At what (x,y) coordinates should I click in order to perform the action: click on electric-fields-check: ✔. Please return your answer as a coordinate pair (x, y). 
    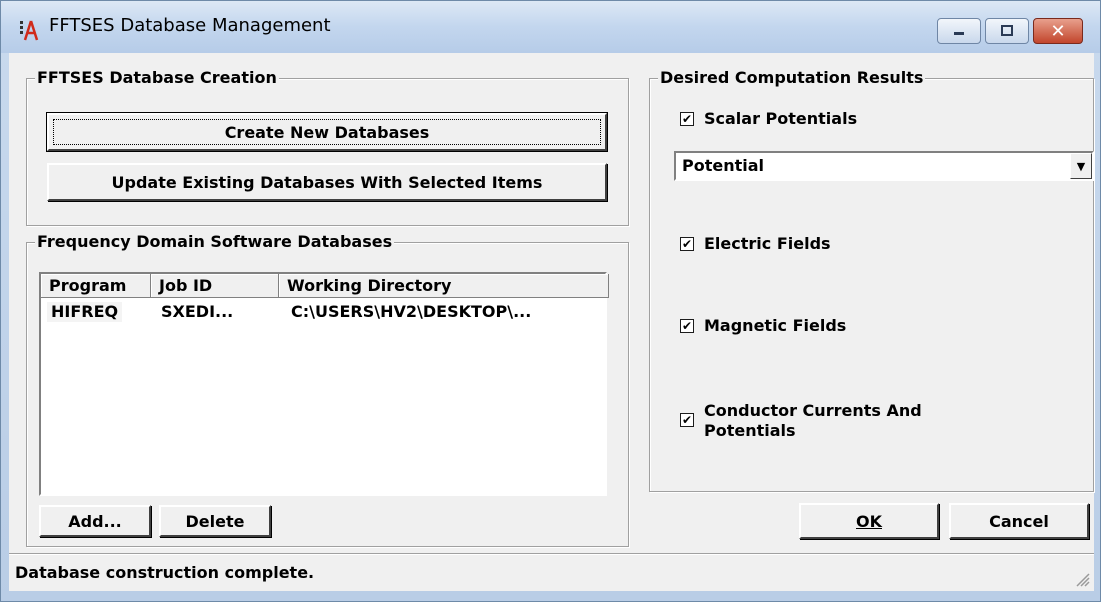
    Looking at the image, I should click on (687, 244).